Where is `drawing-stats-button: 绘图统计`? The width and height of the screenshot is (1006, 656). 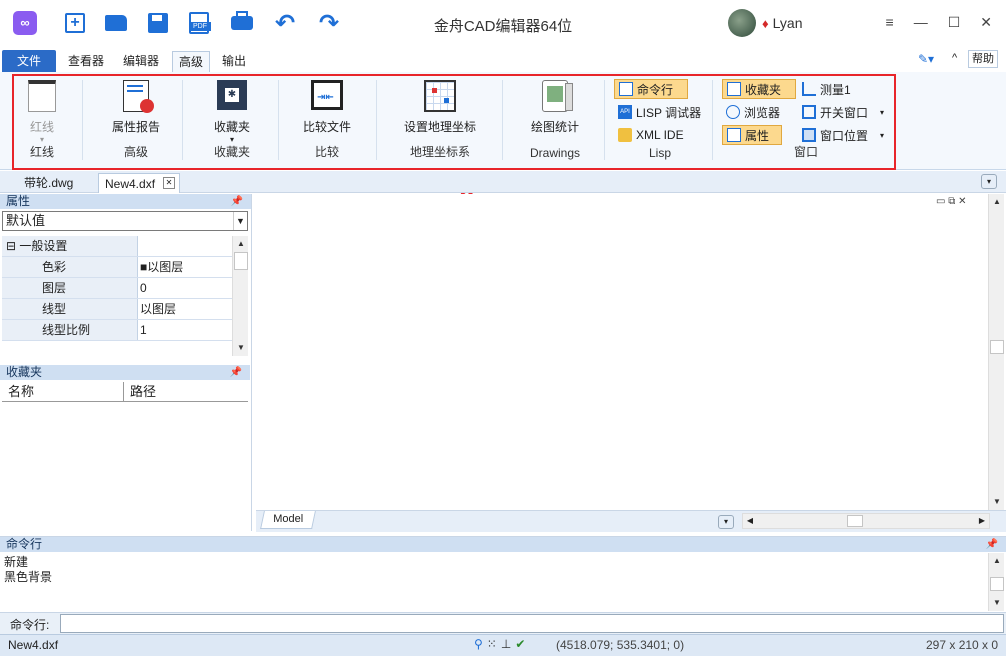 drawing-stats-button: 绘图统计 is located at coordinates (555, 105).